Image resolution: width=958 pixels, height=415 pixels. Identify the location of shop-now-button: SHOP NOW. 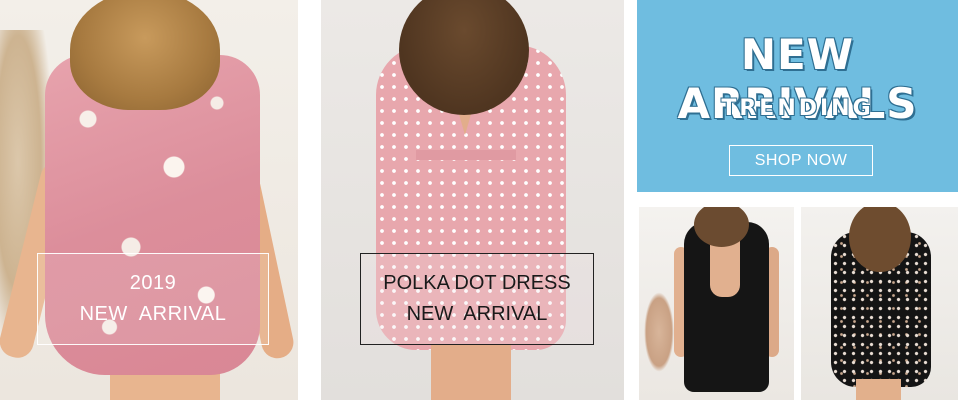
(801, 160).